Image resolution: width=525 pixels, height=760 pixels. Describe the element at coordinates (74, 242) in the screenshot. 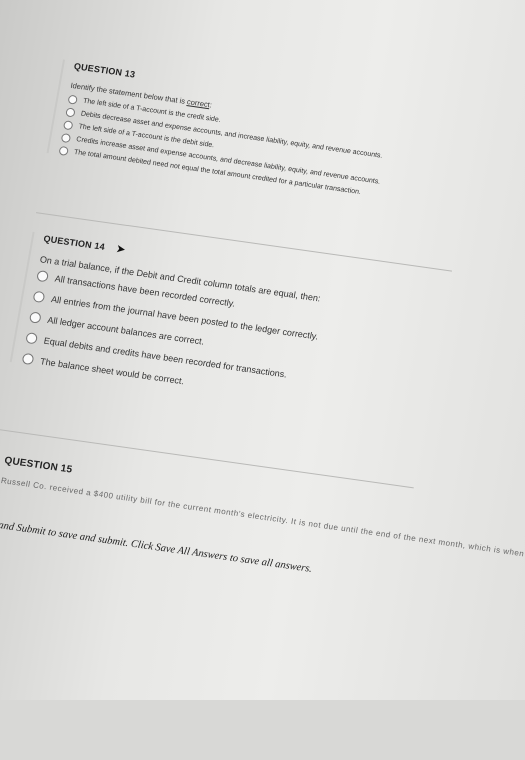

I see `question-14-title: QUESTION 14` at that location.